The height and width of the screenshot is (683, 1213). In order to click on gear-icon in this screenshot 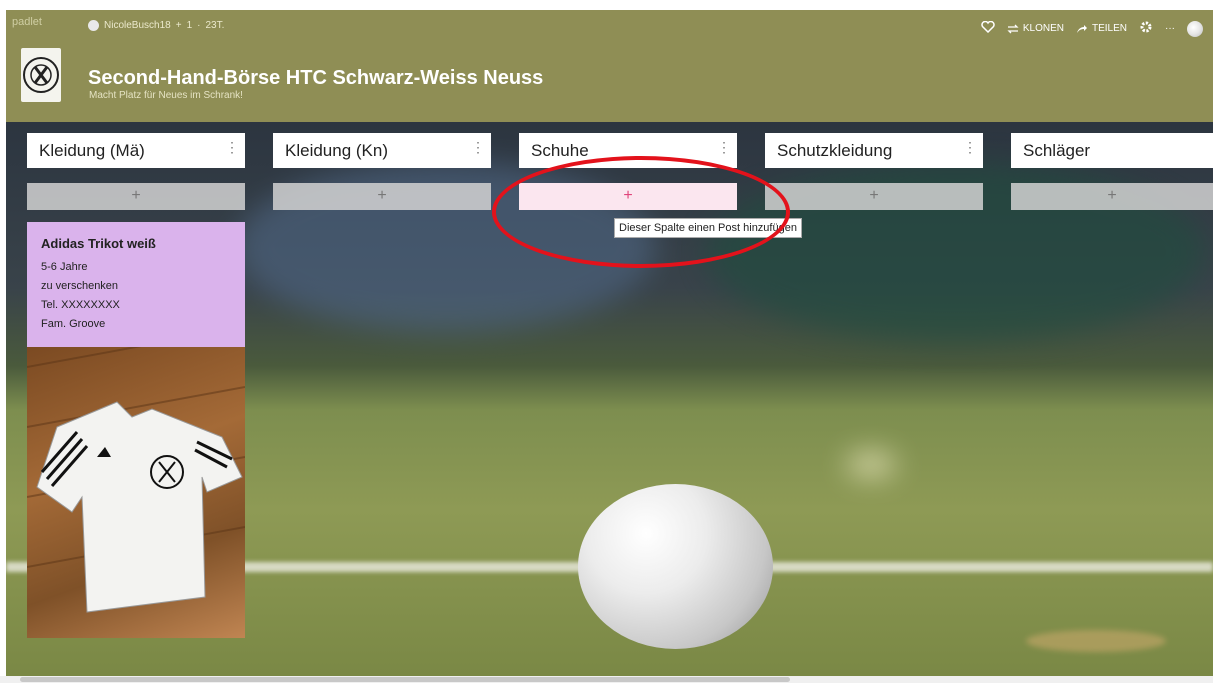, I will do `click(1146, 28)`.